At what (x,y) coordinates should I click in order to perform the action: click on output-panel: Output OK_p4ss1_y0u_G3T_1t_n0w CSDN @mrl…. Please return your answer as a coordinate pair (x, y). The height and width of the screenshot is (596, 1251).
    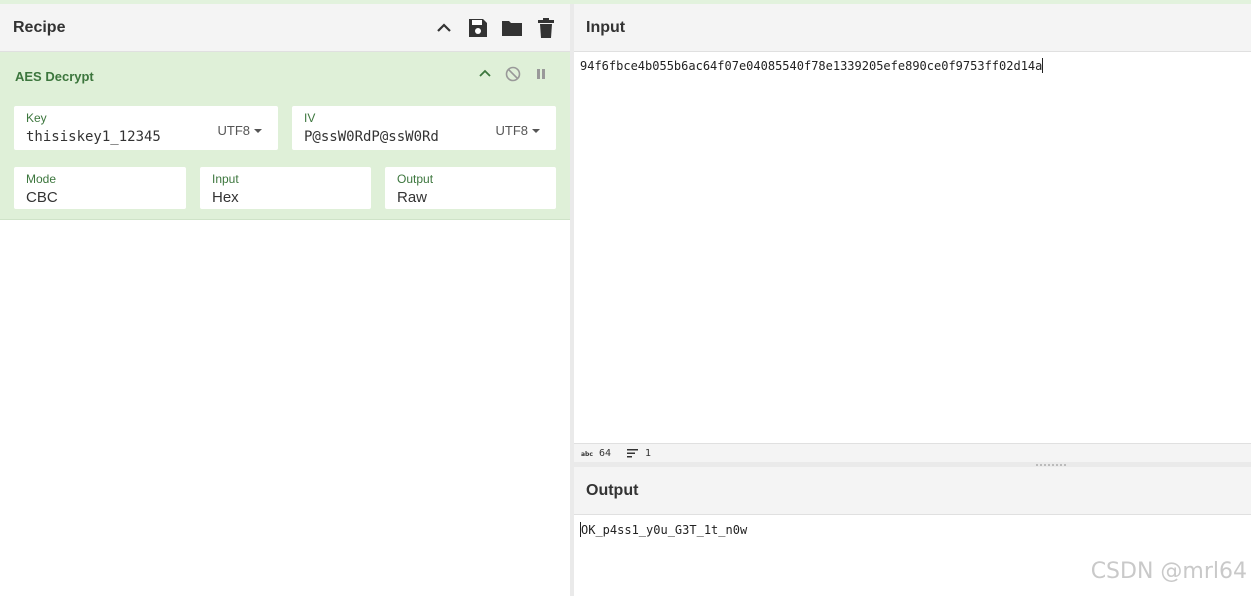
    Looking at the image, I should click on (912, 531).